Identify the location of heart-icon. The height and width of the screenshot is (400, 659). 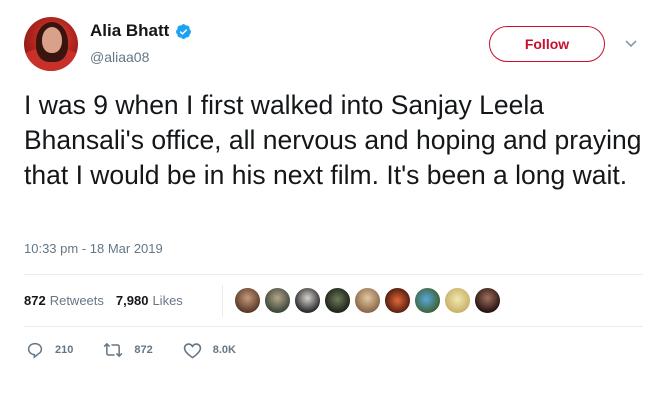
(192, 351).